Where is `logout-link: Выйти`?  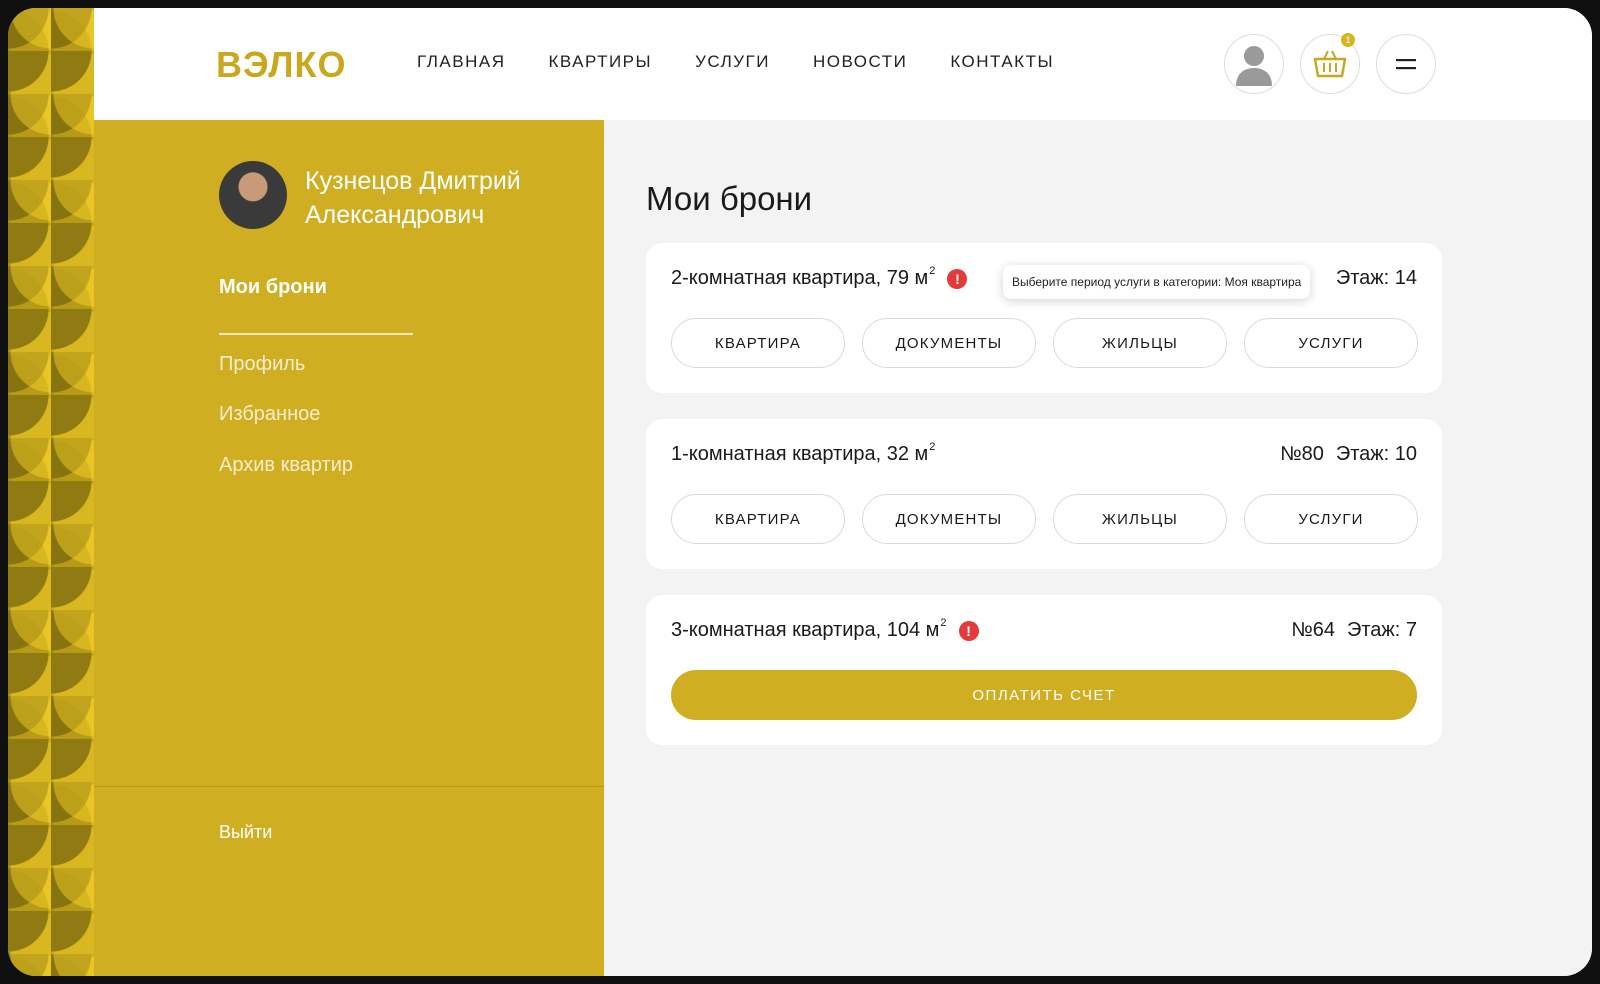 logout-link: Выйти is located at coordinates (245, 832).